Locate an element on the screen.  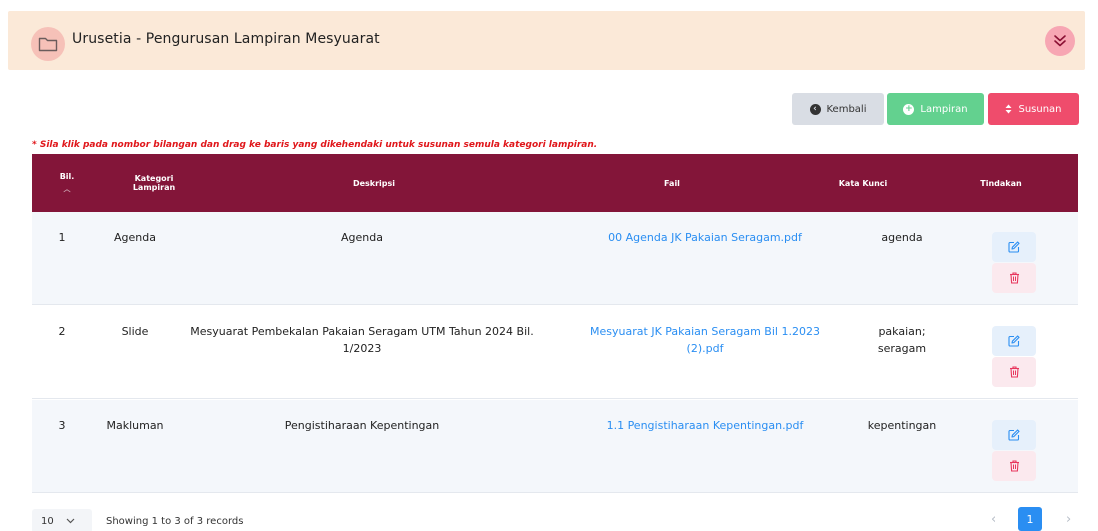
per-page-value: 10 is located at coordinates (47, 521).